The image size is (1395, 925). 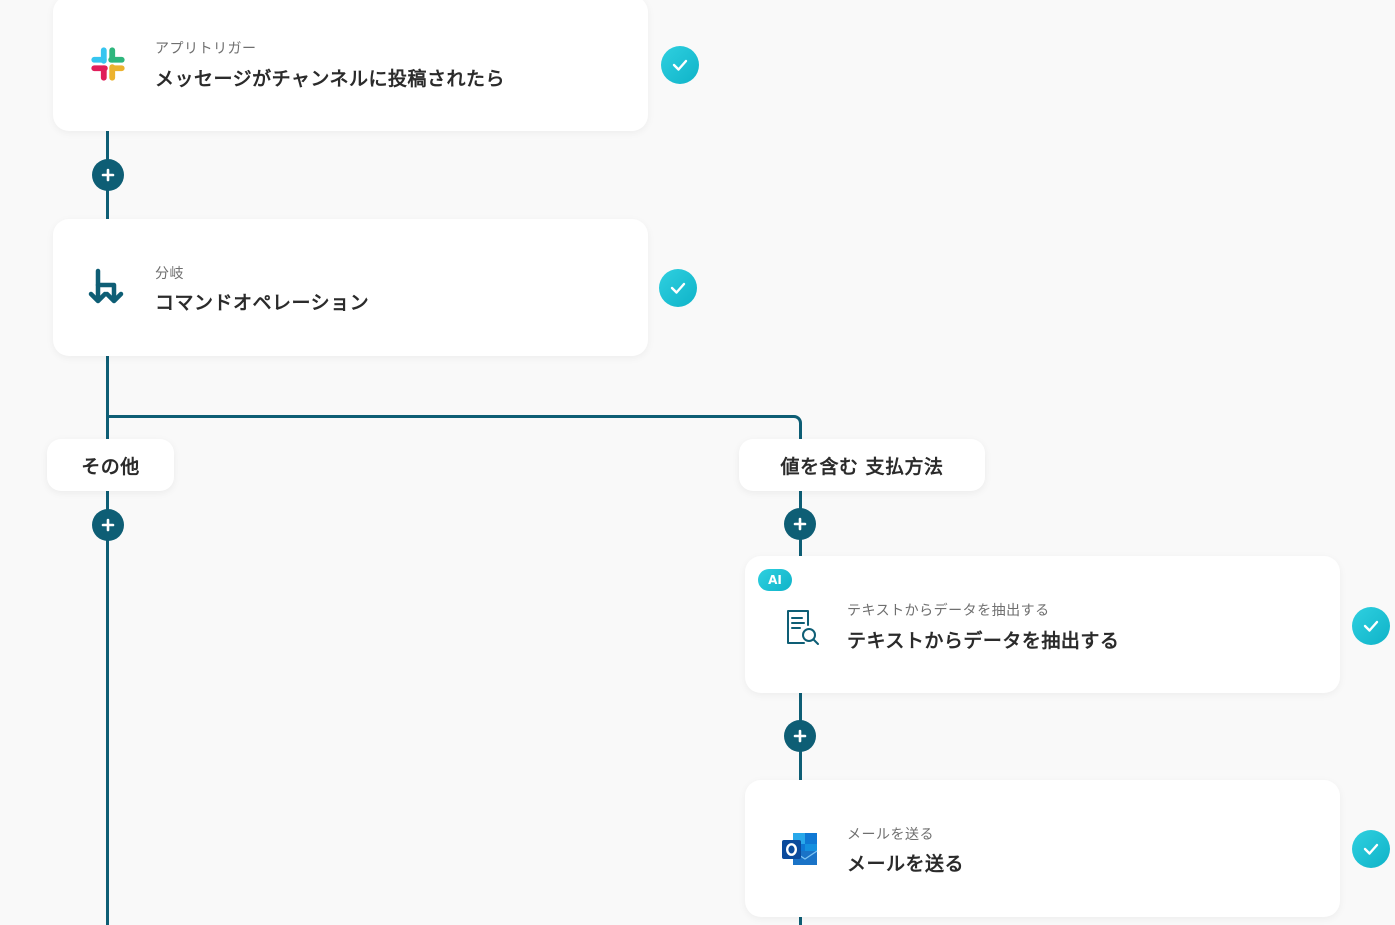 What do you see at coordinates (350, 287) in the screenshot?
I see `step-card-branch: 分岐 コマンドオペレーション` at bounding box center [350, 287].